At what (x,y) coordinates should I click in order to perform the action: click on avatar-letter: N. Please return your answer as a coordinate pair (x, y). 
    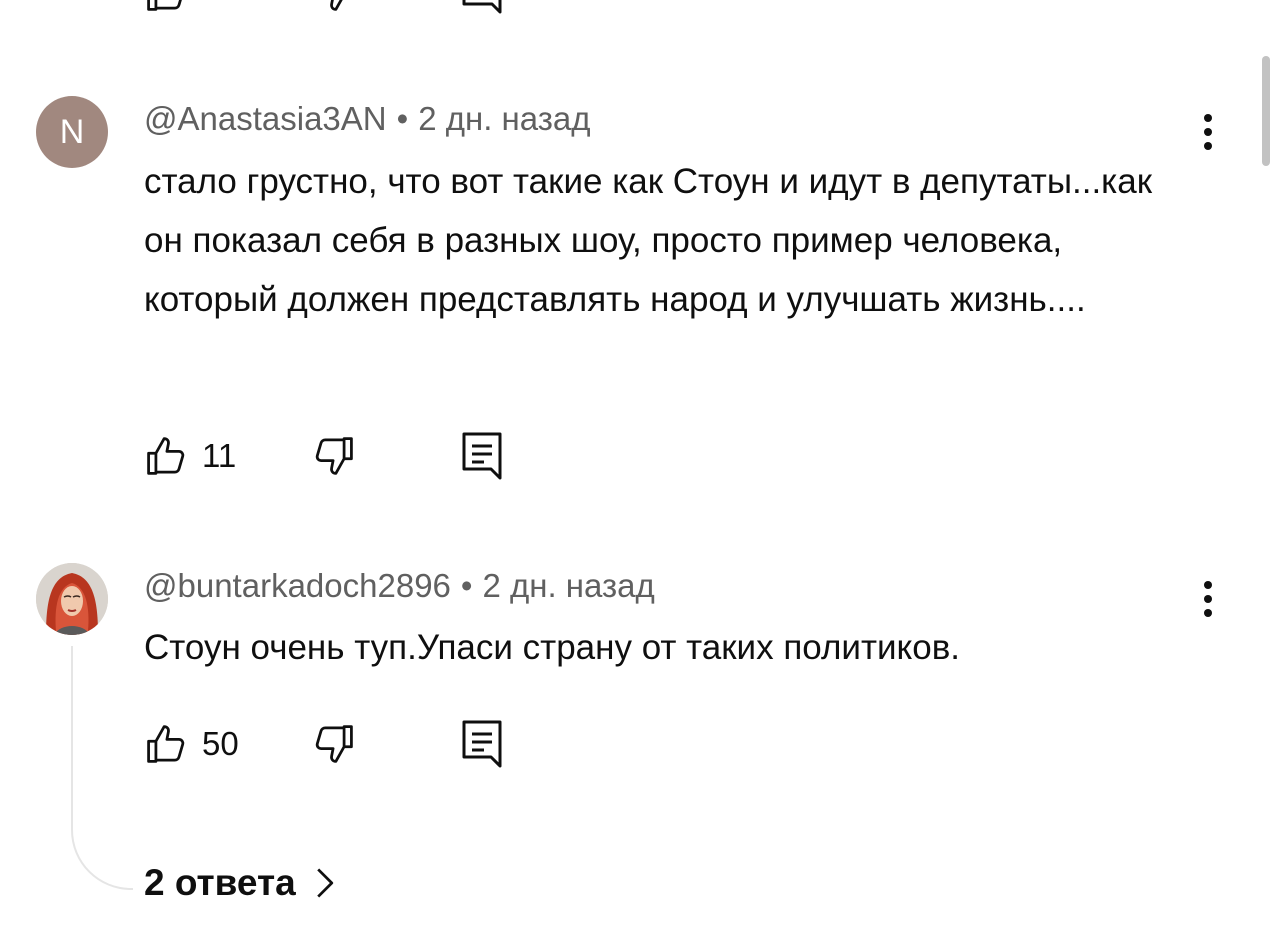
    Looking at the image, I should click on (72, 131).